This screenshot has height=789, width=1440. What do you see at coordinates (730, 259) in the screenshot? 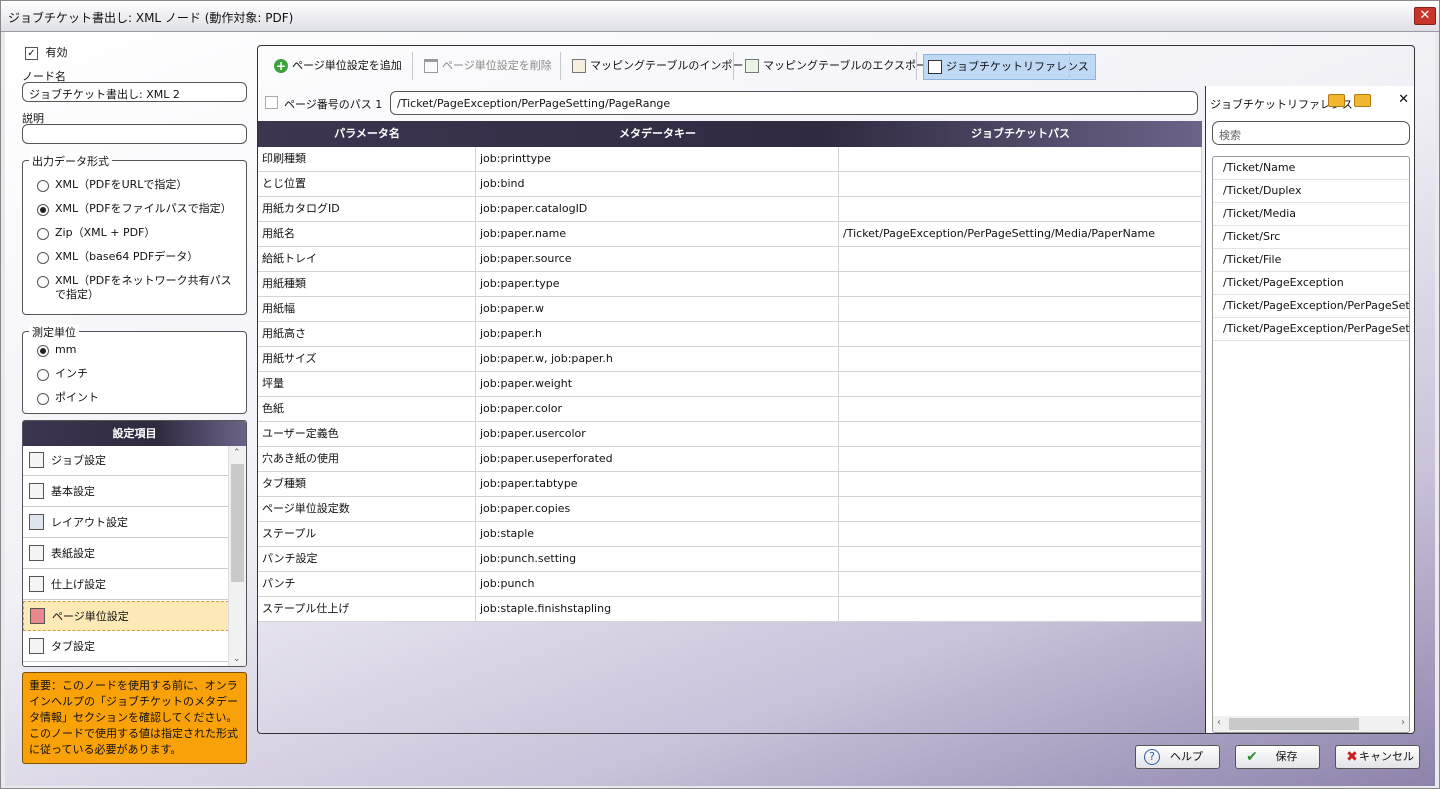
I see `table-row: 給紙トレイ job:paper.source` at bounding box center [730, 259].